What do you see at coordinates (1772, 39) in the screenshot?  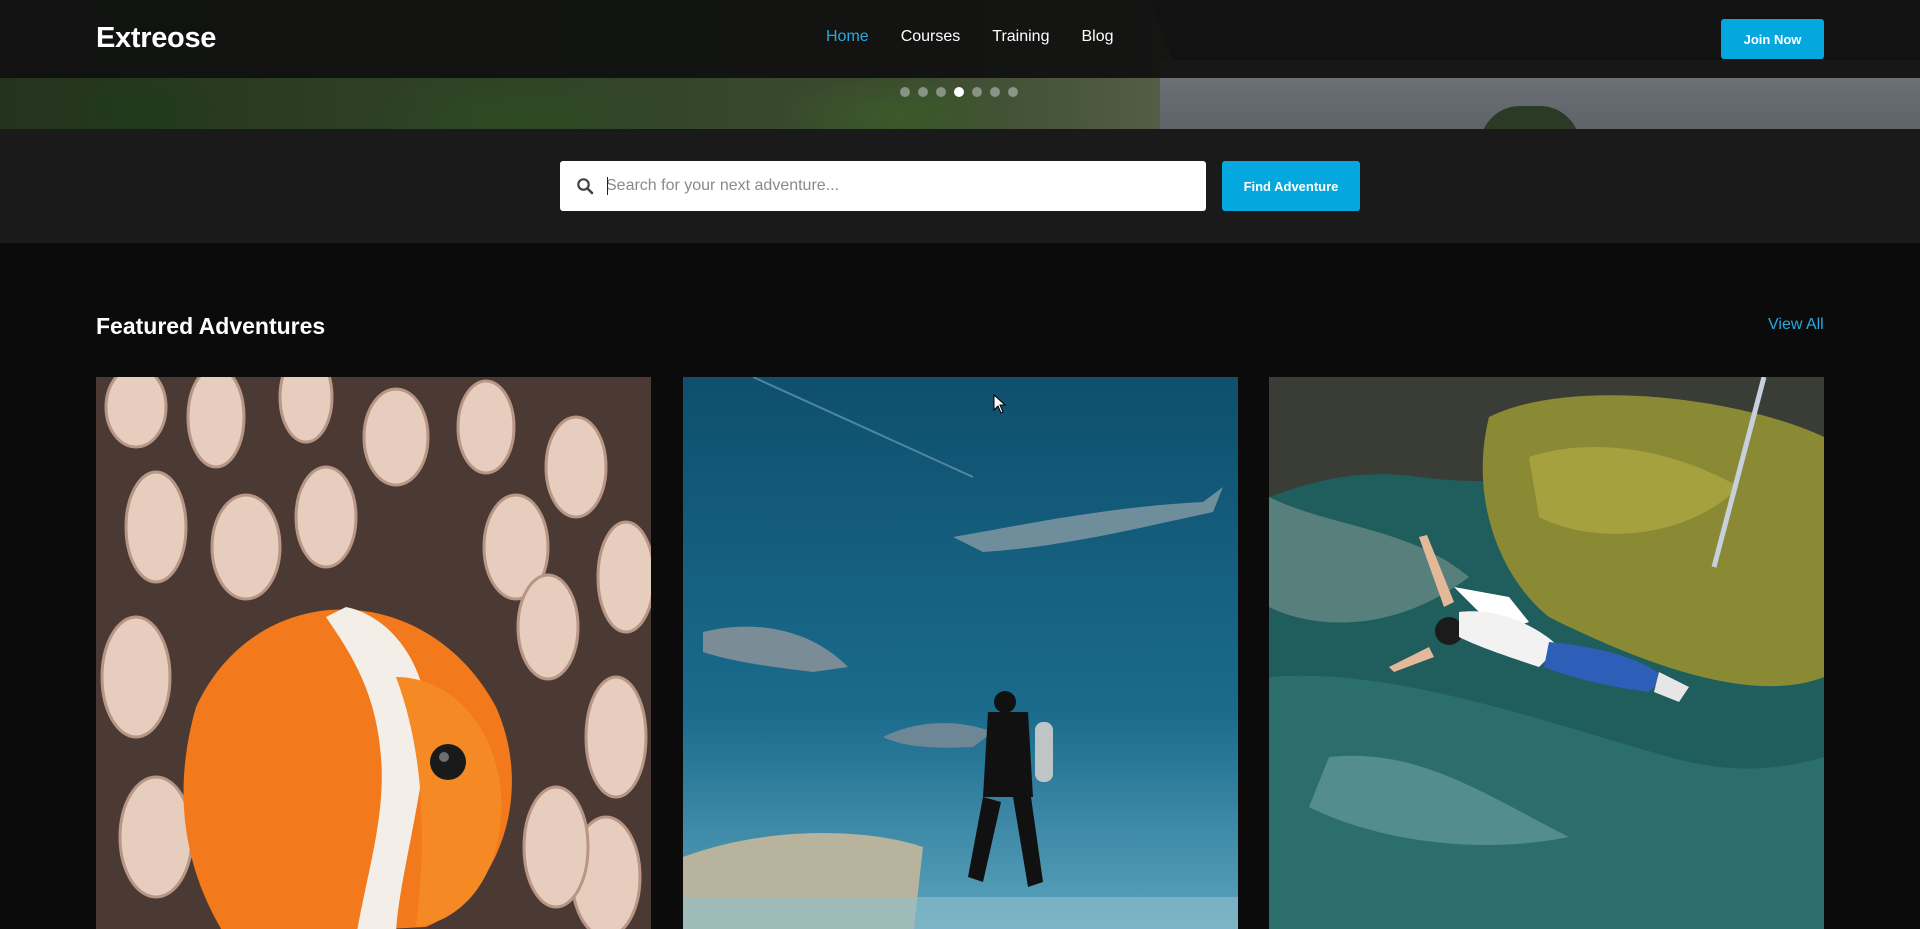 I see `join-now-button: Join Now` at bounding box center [1772, 39].